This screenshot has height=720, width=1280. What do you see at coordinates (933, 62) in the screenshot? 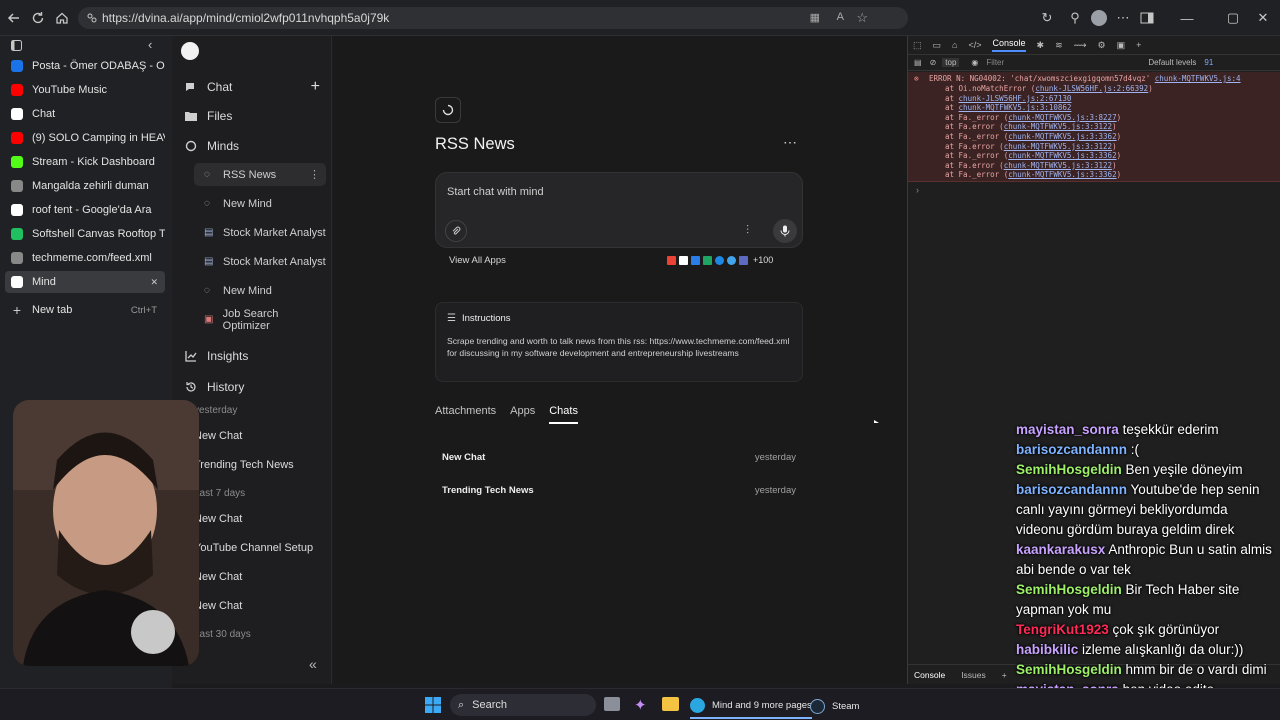
I see `clear-console-icon: ⊘` at bounding box center [933, 62].